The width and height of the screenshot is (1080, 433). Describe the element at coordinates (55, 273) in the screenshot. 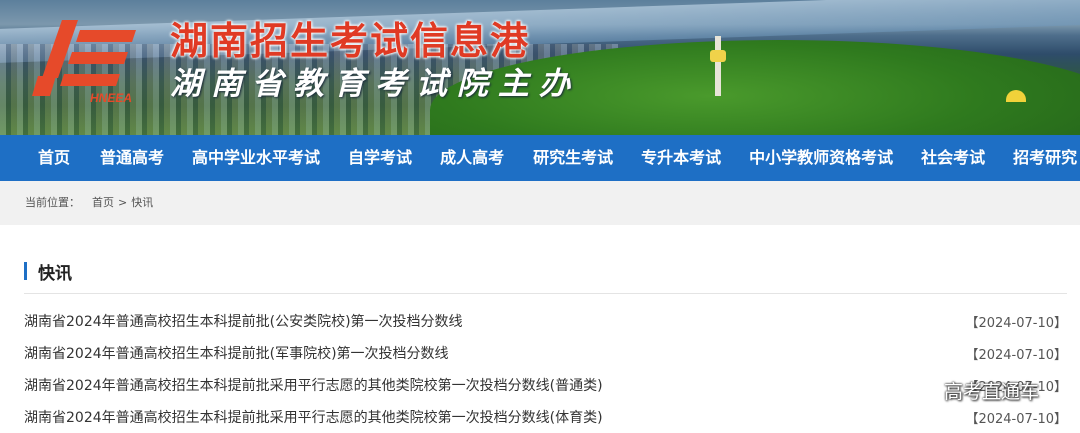

I see `section-title: 快讯` at that location.